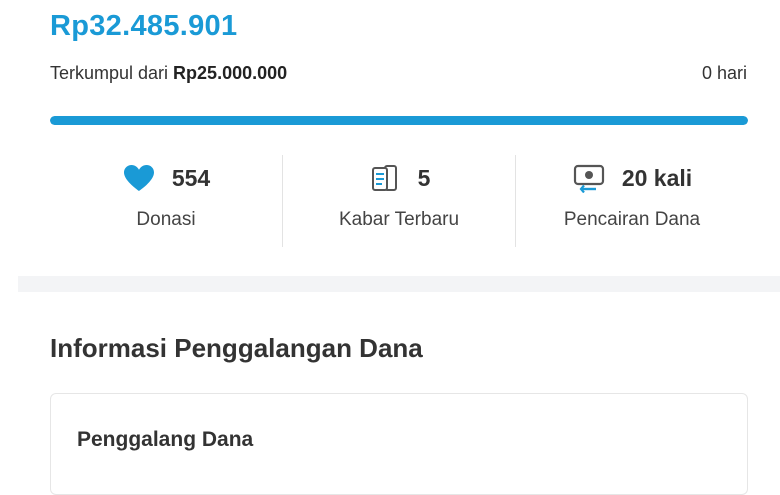 The width and height of the screenshot is (780, 495). What do you see at coordinates (165, 439) in the screenshot?
I see `fundraiser-card-title: Penggalang Dana` at bounding box center [165, 439].